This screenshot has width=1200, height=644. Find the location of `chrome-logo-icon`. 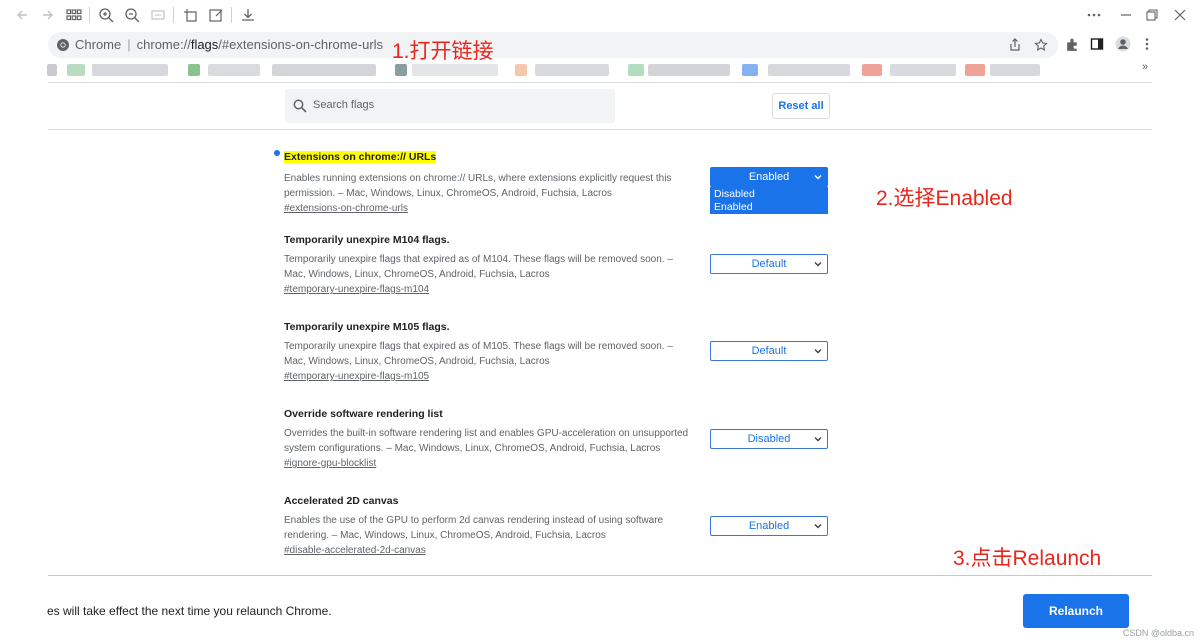

chrome-logo-icon is located at coordinates (63, 45).